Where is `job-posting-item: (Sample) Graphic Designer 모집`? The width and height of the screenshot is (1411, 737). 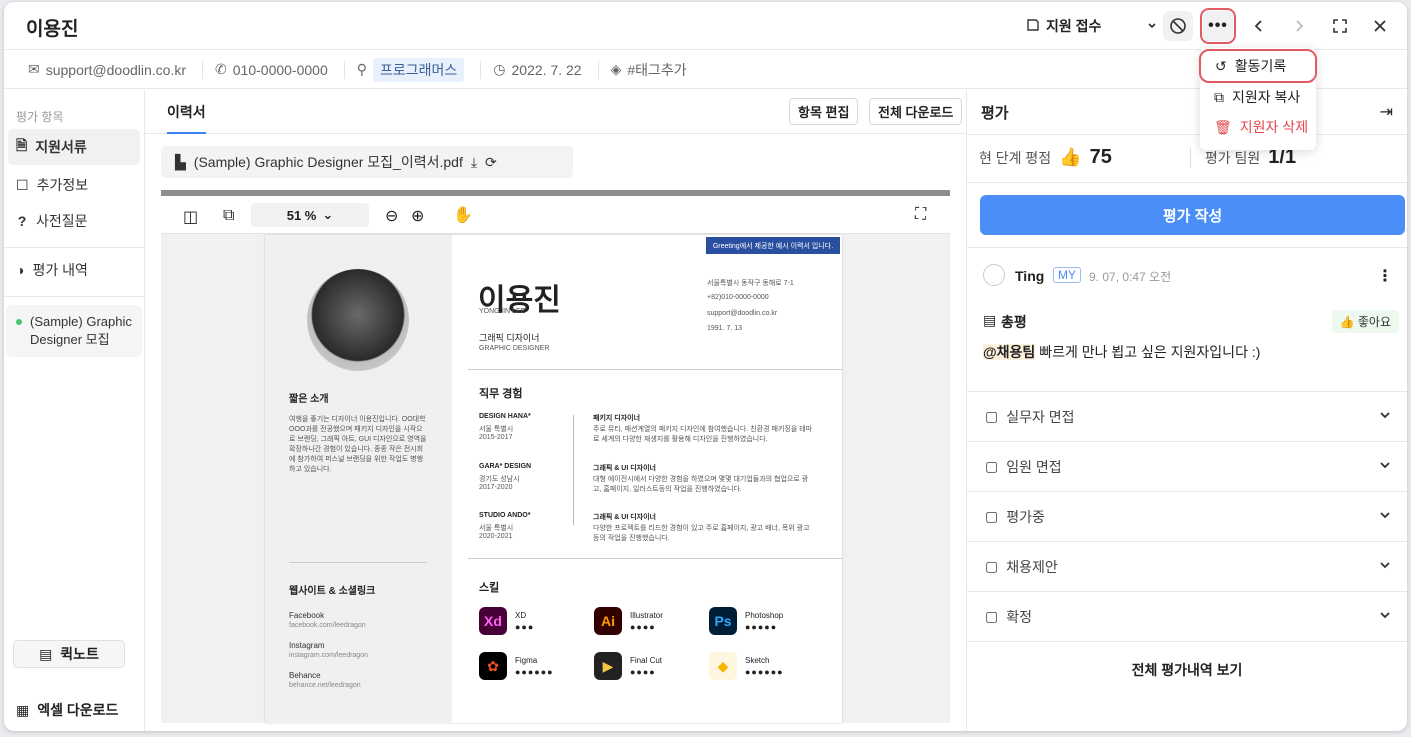 job-posting-item: (Sample) Graphic Designer 모집 is located at coordinates (74, 331).